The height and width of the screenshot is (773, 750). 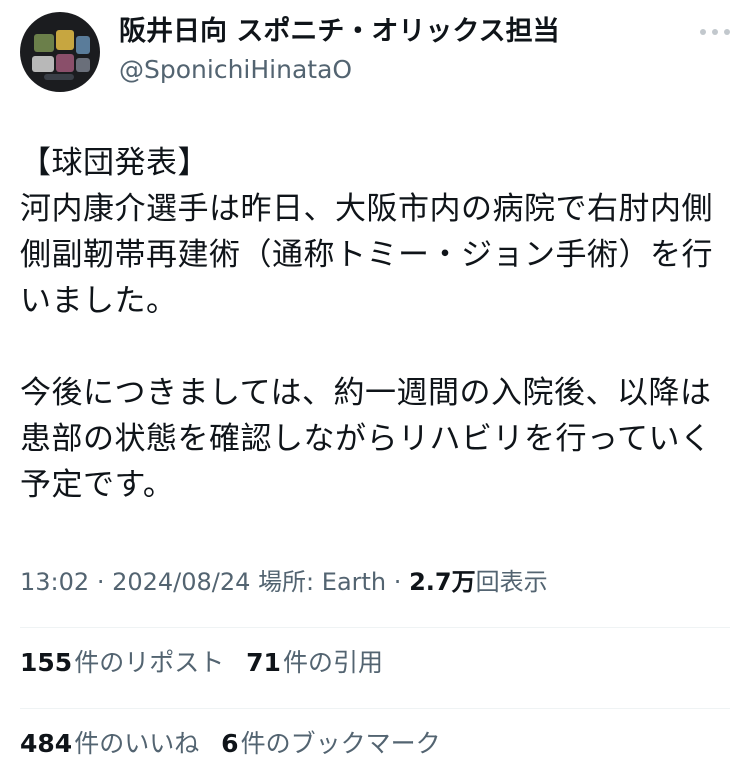 I want to click on reposts-stat: 155件のリポスト, so click(x=122, y=663).